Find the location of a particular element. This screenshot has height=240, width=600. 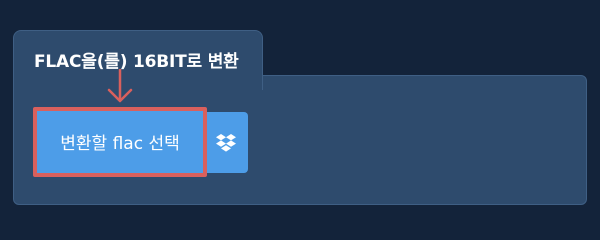

dropbox-icon is located at coordinates (226, 143).